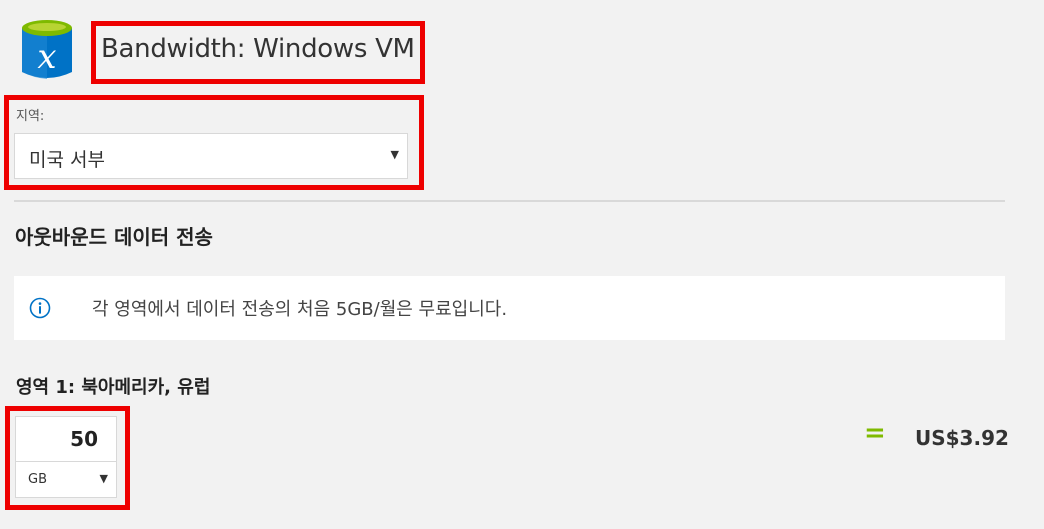 The width and height of the screenshot is (1044, 529). Describe the element at coordinates (211, 156) in the screenshot. I see `region-select: 미국 서부 ▼` at that location.